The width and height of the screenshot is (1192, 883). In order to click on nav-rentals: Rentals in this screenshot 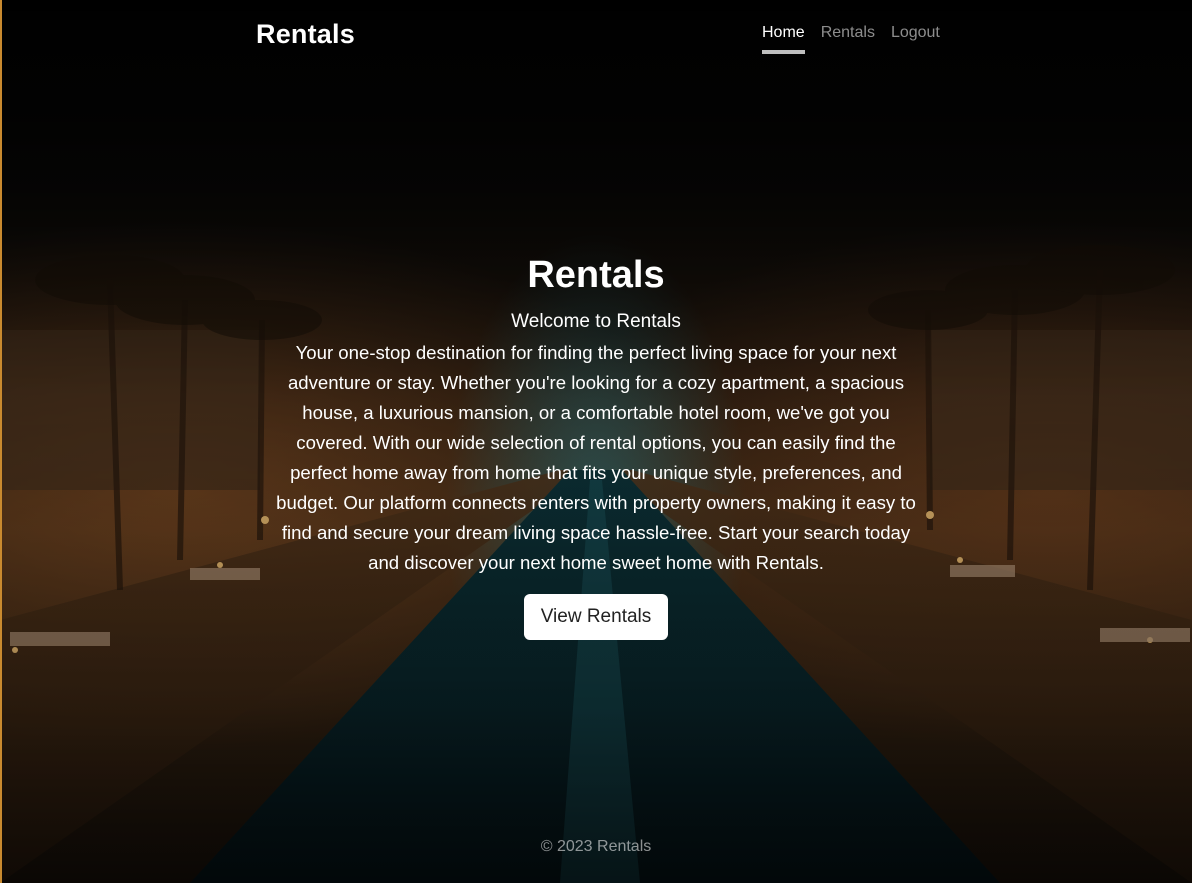, I will do `click(848, 39)`.